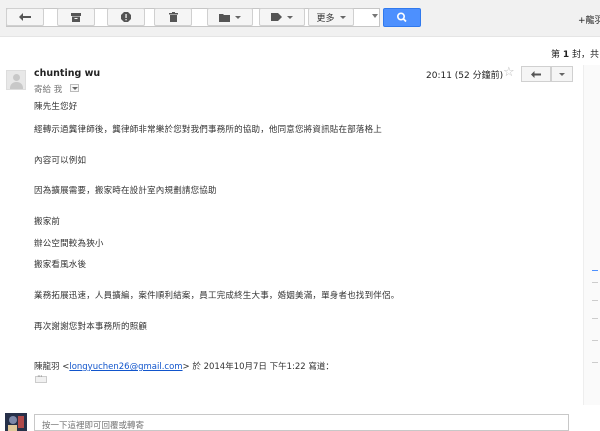  I want to click on body-line: 因為擴展需要，搬家時在設計室內規劃請您協助, so click(125, 191).